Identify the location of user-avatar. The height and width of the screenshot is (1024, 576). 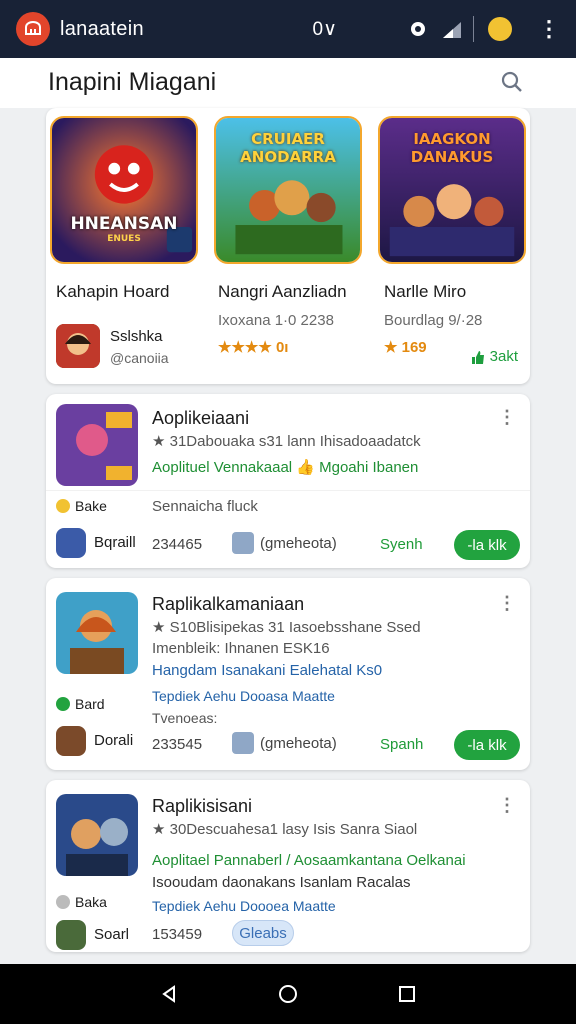
(500, 29).